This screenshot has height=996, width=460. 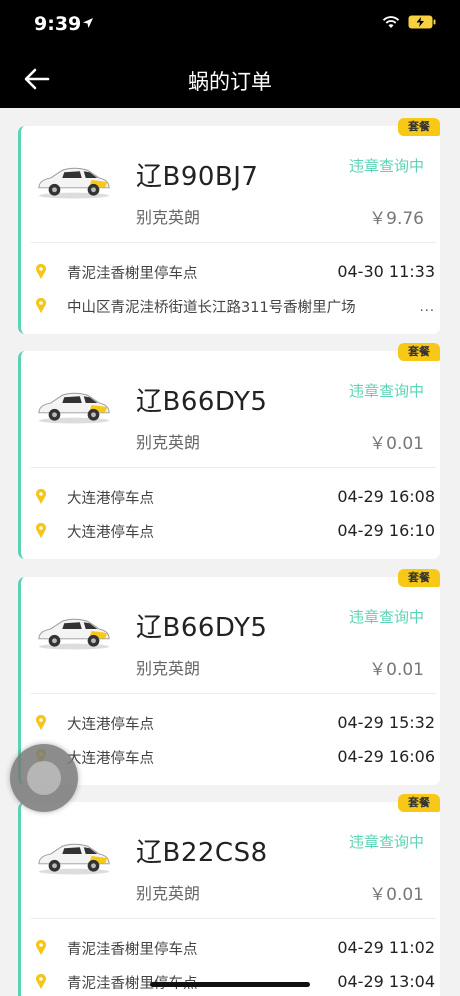 What do you see at coordinates (235, 724) in the screenshot?
I see `start-location-row: 大连港停车点 04-29 15:32` at bounding box center [235, 724].